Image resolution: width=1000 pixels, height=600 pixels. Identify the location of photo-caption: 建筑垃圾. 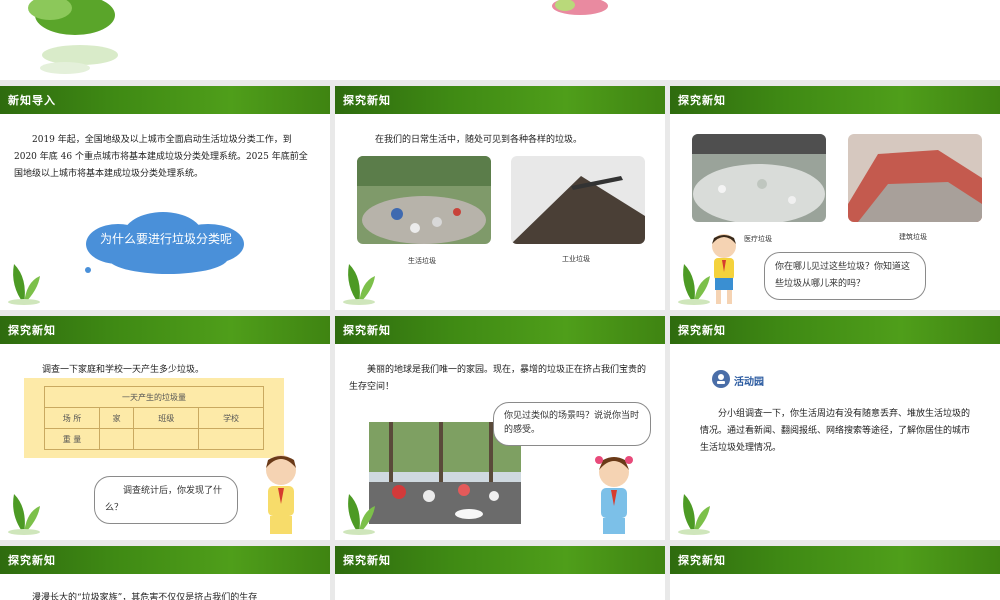
(913, 237).